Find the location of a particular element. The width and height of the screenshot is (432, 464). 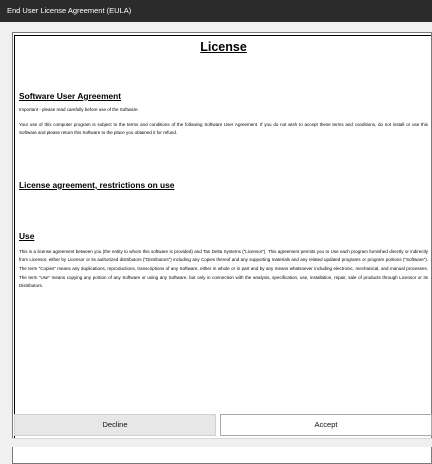

section-title-software-user-agreement: Software User Agreement is located at coordinates (70, 96).